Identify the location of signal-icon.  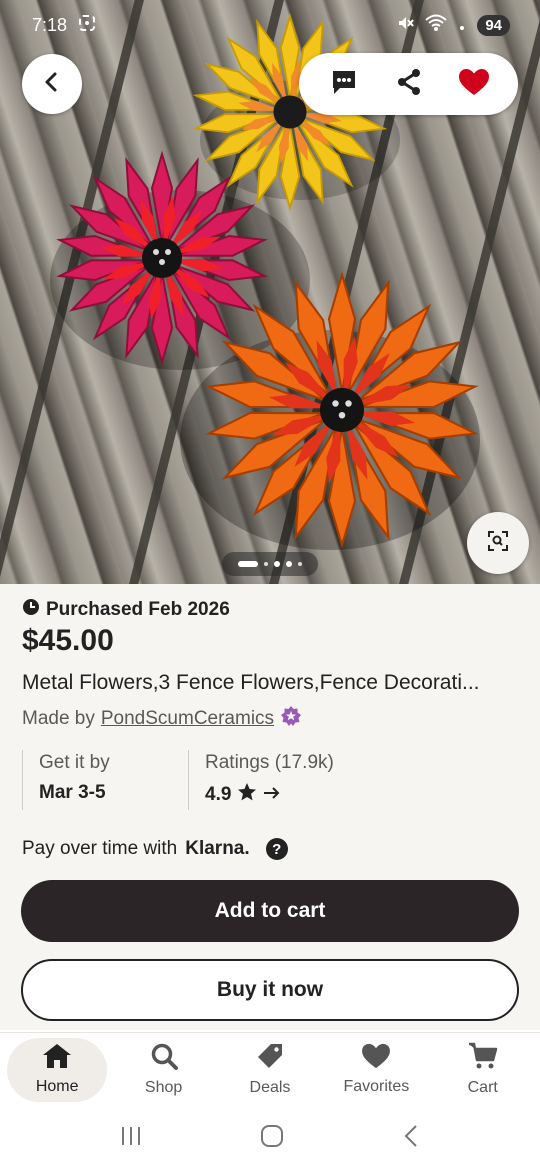
(462, 25).